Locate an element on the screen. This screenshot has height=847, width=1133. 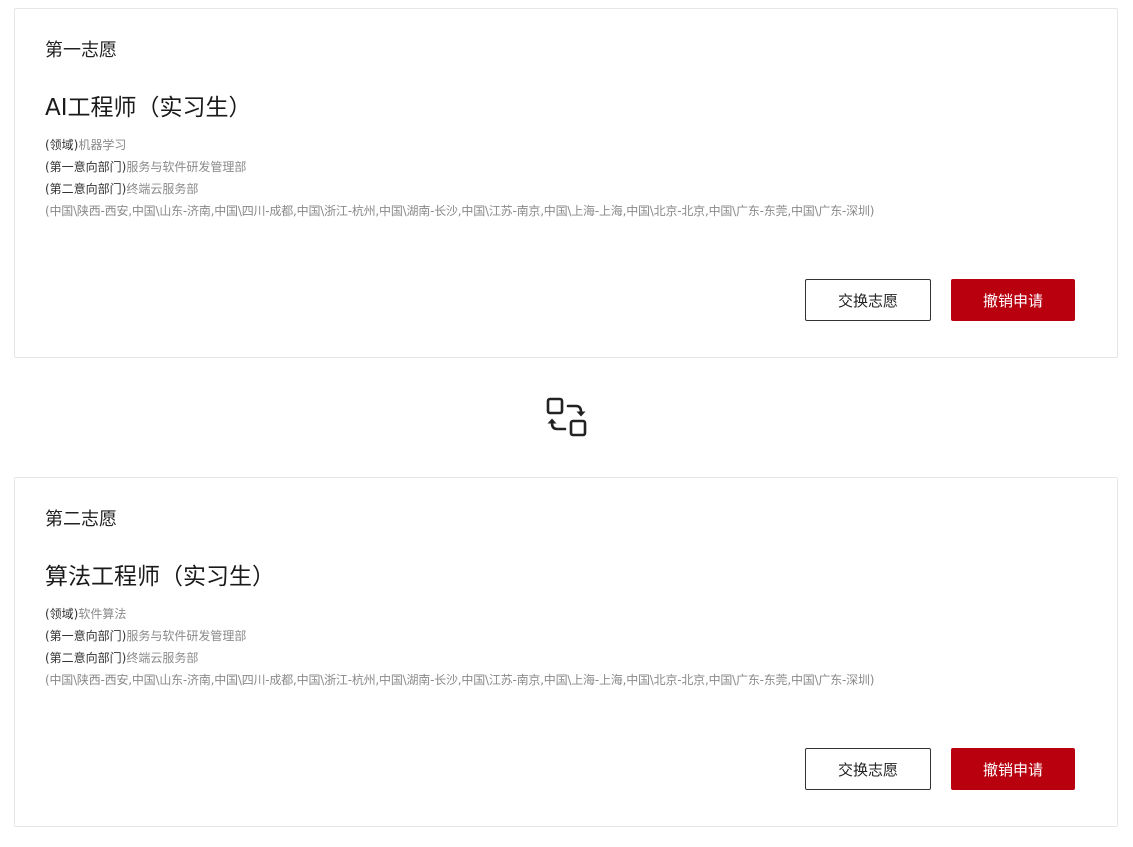
job-title: AI工程师（实习生） is located at coordinates (148, 108).